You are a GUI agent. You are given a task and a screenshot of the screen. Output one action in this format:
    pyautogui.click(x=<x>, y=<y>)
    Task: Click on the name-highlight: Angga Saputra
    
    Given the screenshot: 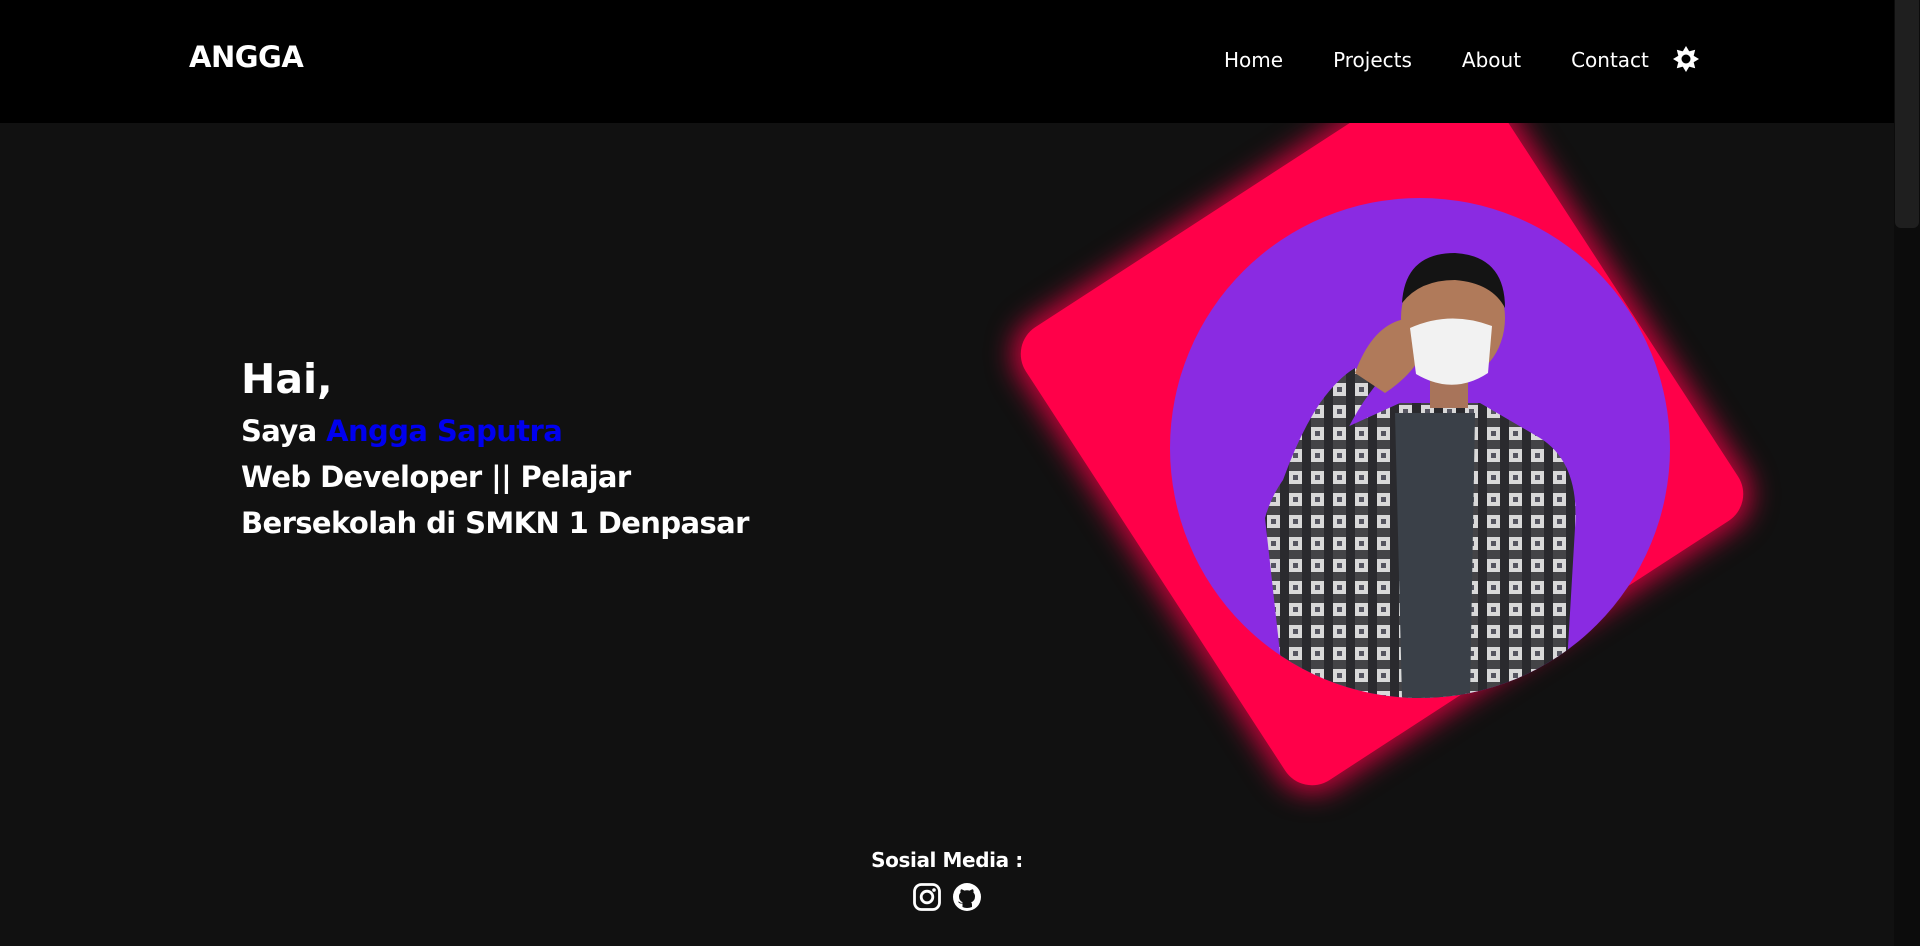 What is the action you would take?
    pyautogui.click(x=444, y=431)
    